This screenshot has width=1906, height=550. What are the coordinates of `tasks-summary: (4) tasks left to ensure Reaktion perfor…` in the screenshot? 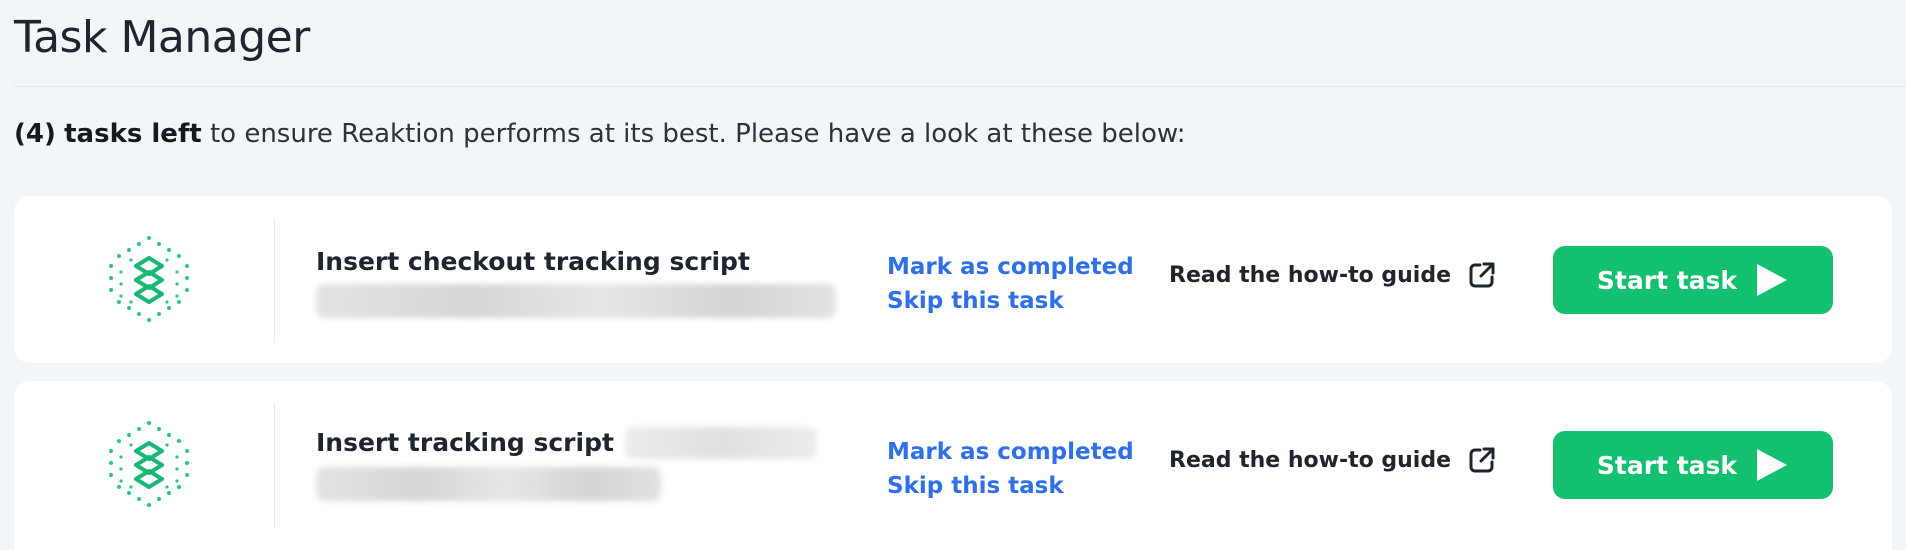 It's located at (600, 134).